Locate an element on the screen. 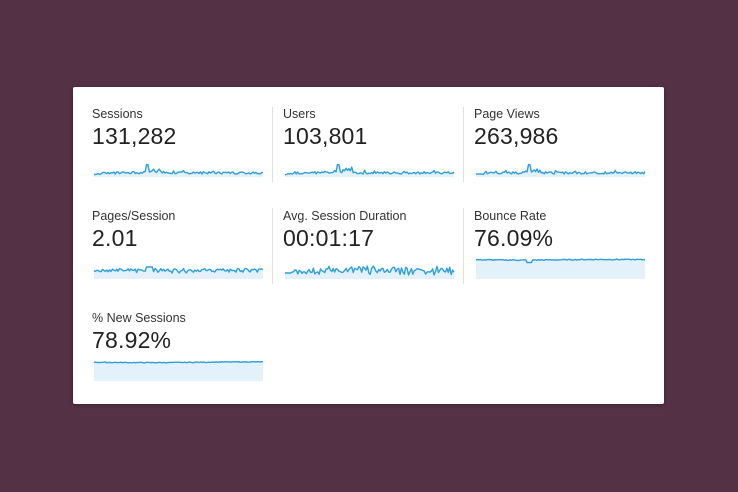 The width and height of the screenshot is (738, 492). metric-value: 263,986 is located at coordinates (516, 136).